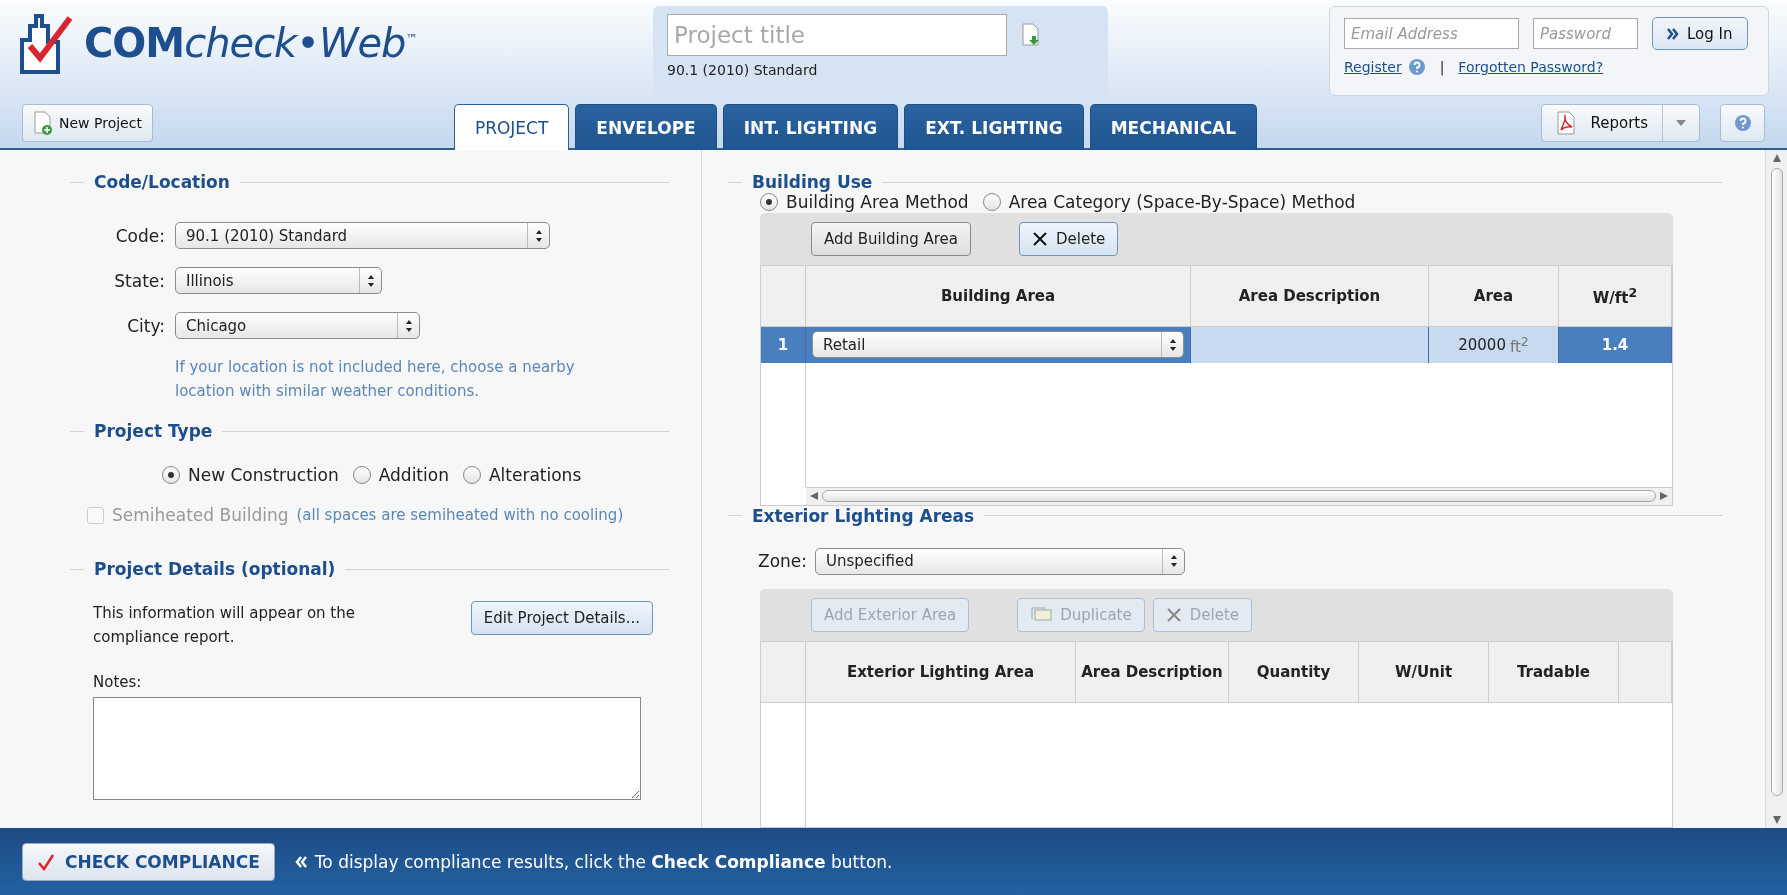 This screenshot has width=1787, height=895. Describe the element at coordinates (994, 127) in the screenshot. I see `tab: EXT. LIGHTING` at that location.